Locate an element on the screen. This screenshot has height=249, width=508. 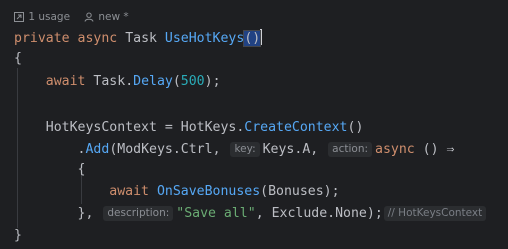
parameter-hint-description: description: is located at coordinates (138, 213).